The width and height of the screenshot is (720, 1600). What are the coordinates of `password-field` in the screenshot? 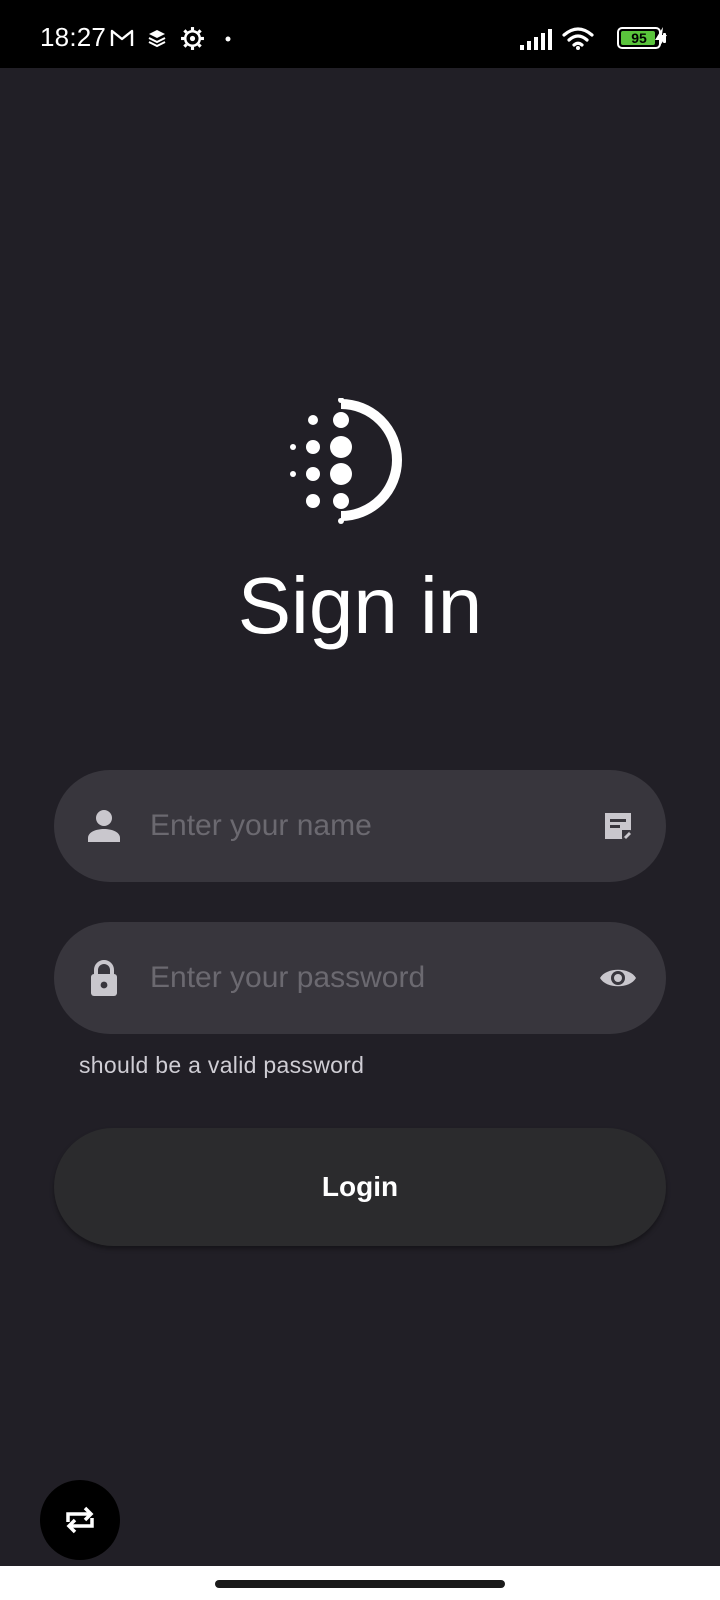 It's located at (360, 978).